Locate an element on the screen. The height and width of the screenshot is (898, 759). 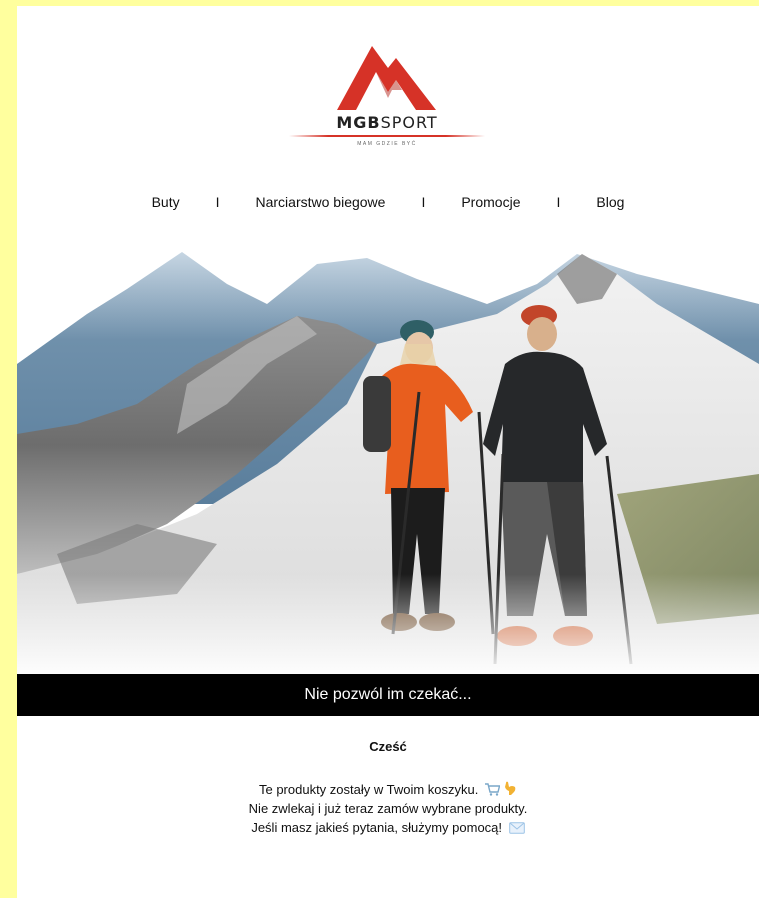
greeting-heading: Cześć is located at coordinates (388, 746).